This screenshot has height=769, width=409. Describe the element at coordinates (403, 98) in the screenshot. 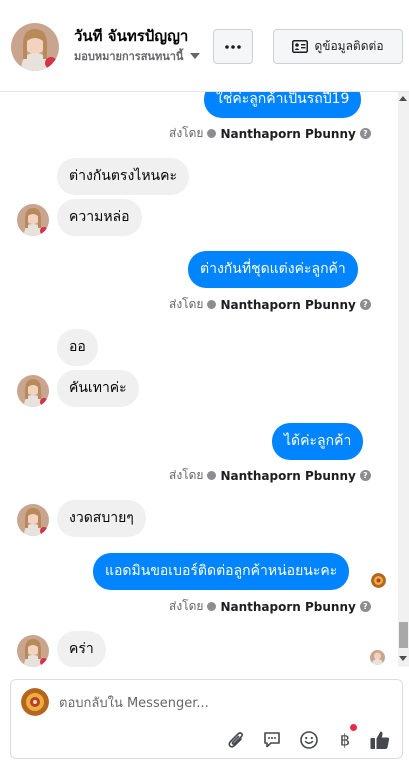

I see `scroll-up-arrow-icon` at that location.